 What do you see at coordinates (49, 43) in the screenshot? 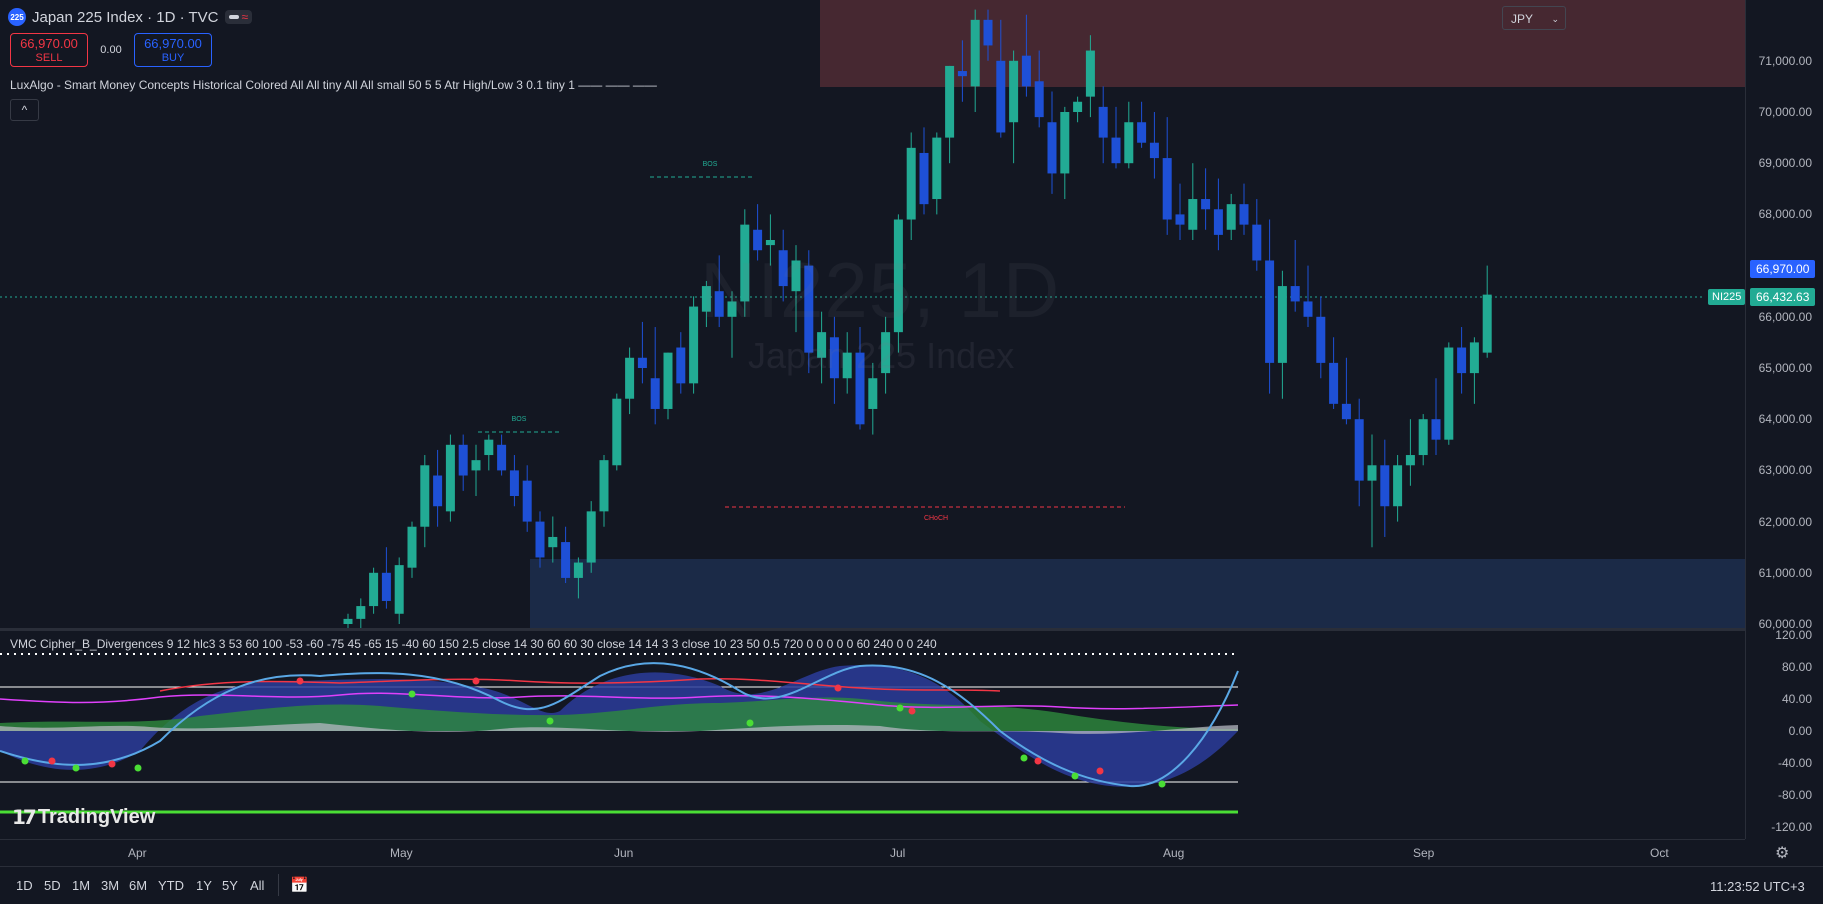
I see `sell-price: 66,970.00` at bounding box center [49, 43].